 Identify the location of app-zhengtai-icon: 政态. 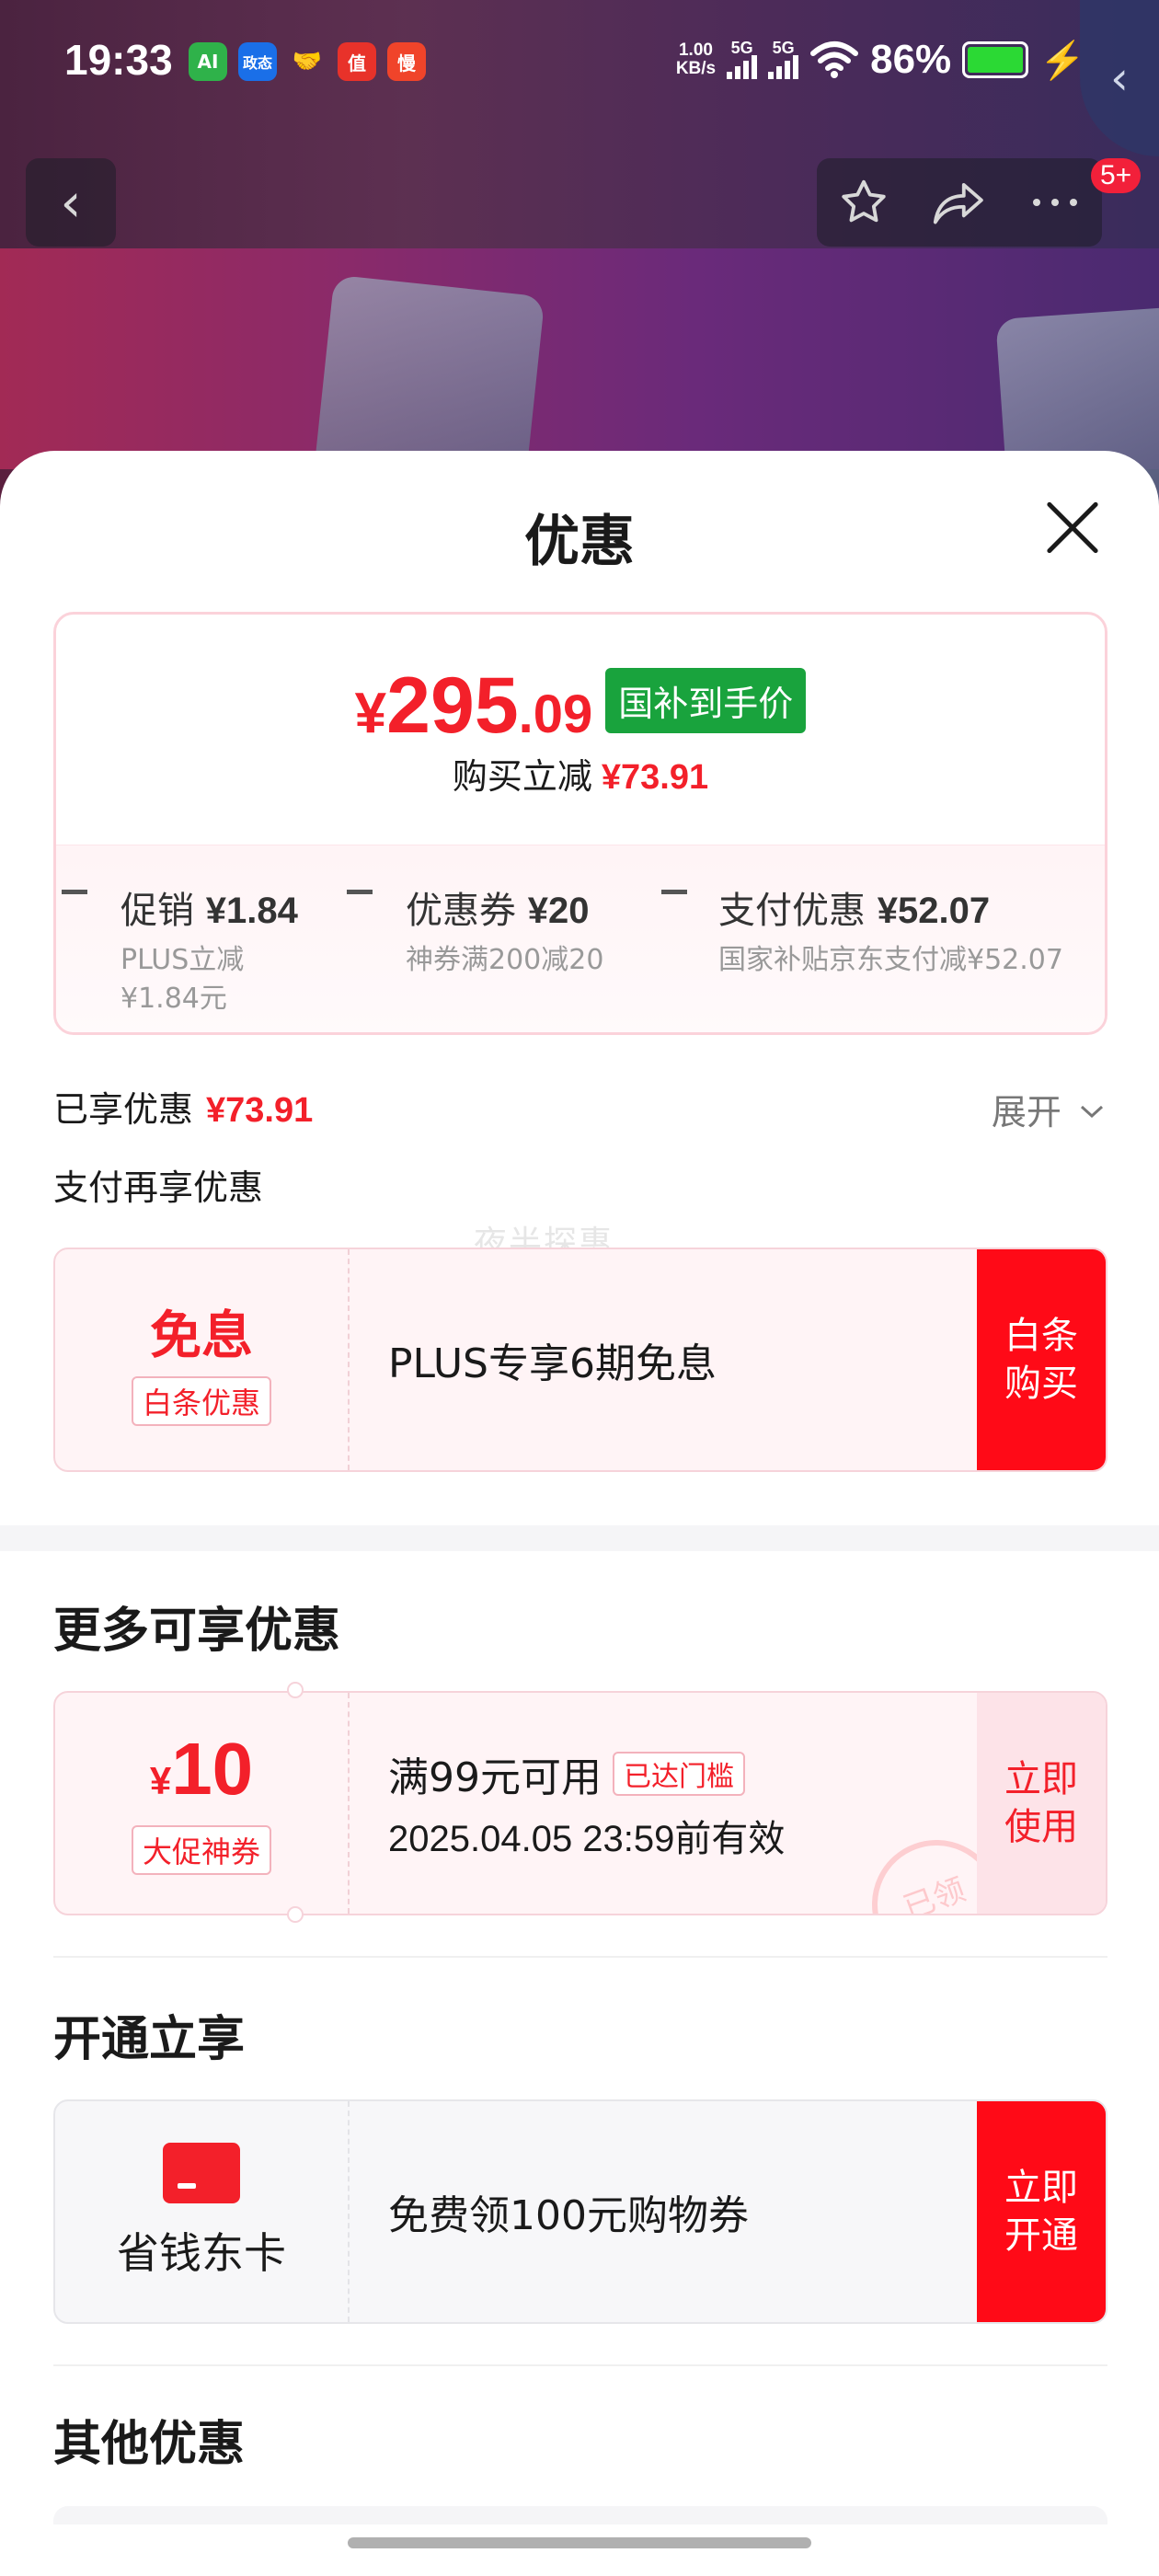
(257, 61).